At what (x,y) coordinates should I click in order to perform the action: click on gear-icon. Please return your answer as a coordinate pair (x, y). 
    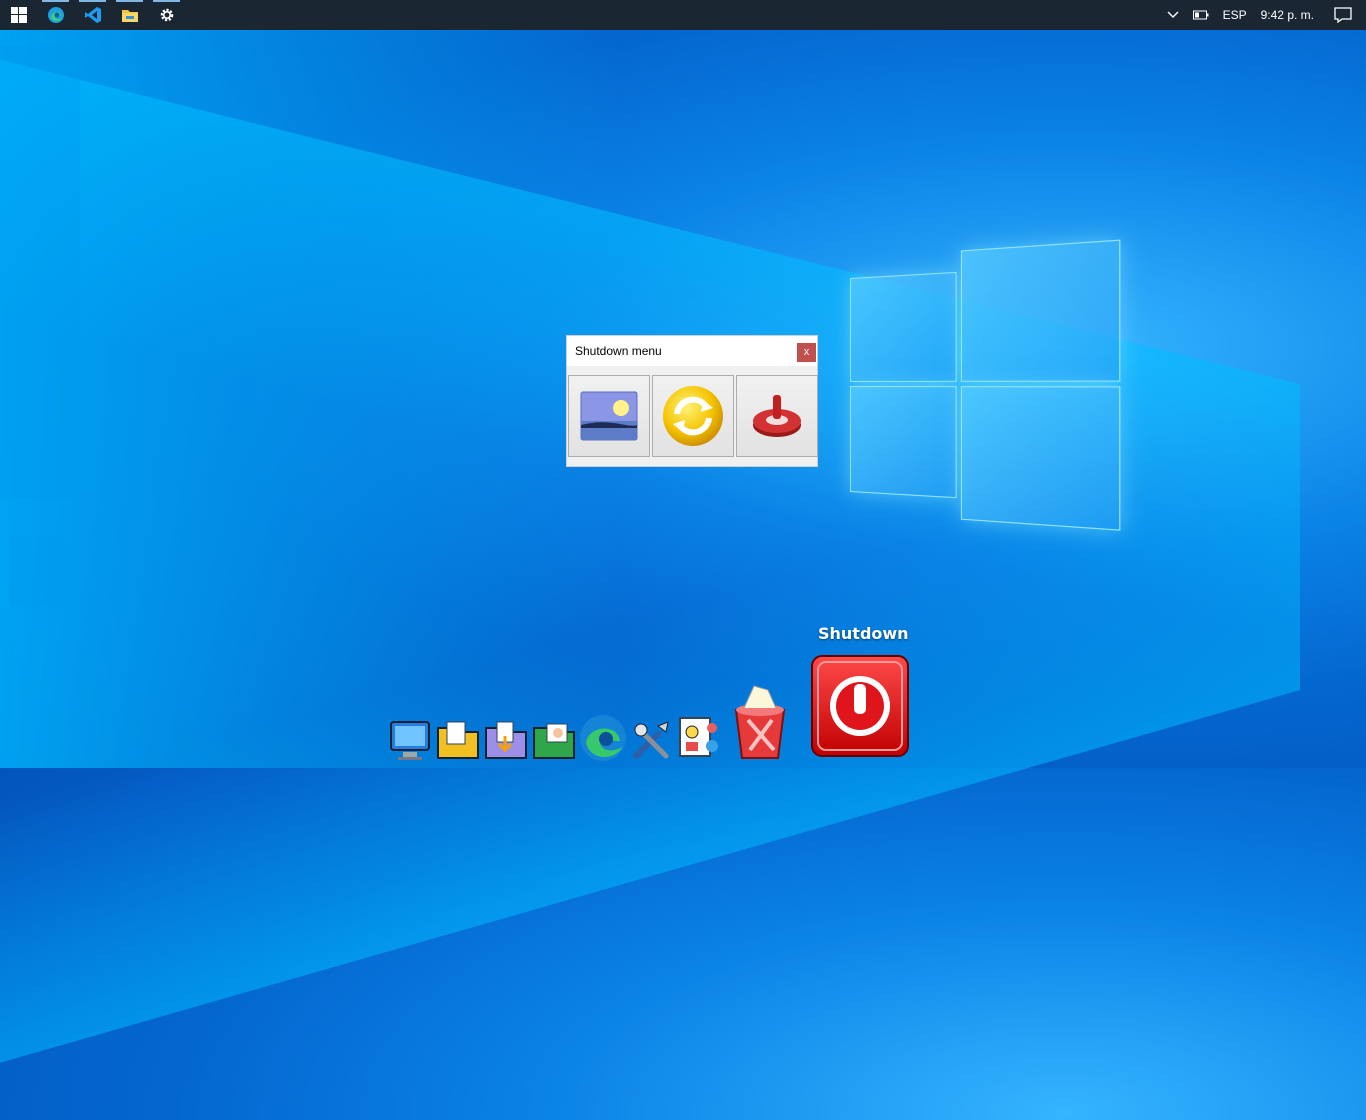
    Looking at the image, I should click on (166, 15).